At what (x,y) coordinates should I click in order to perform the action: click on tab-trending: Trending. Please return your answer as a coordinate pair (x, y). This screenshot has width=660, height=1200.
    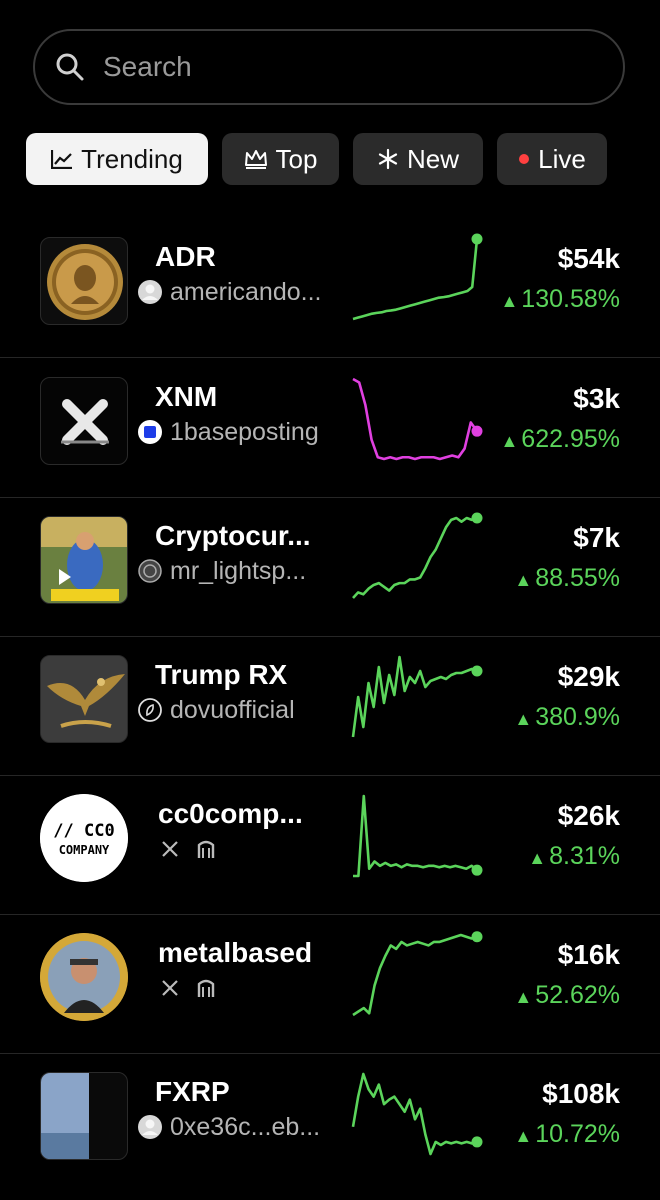
    Looking at the image, I should click on (117, 159).